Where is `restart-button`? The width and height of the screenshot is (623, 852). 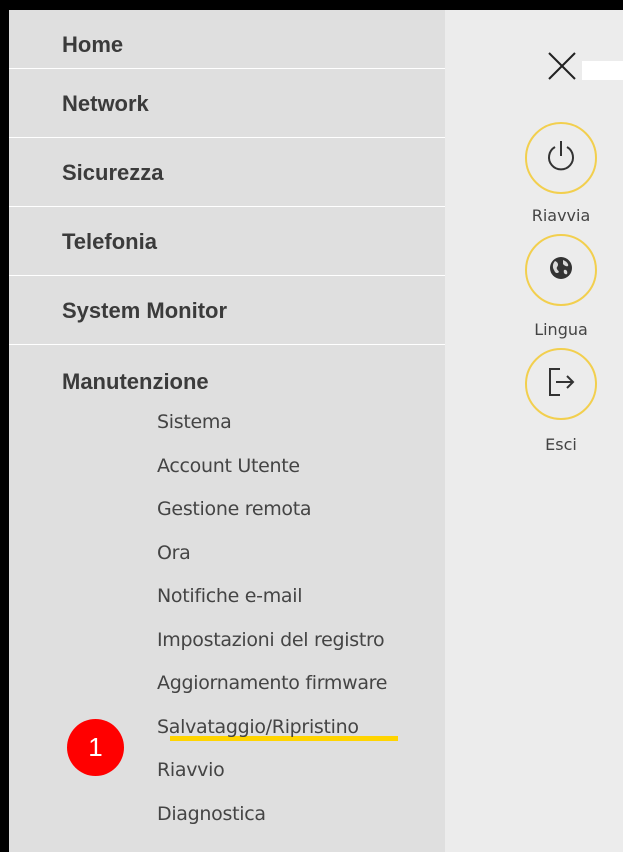 restart-button is located at coordinates (561, 158).